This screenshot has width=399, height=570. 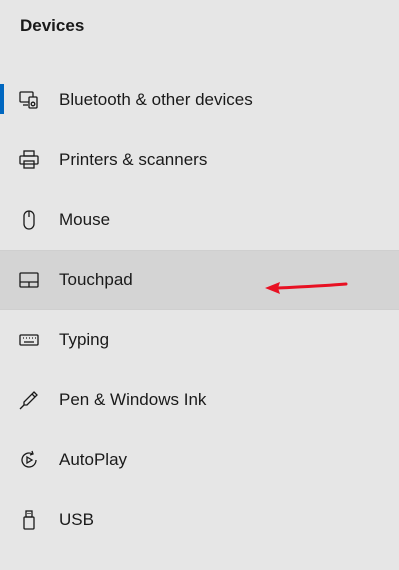 What do you see at coordinates (52, 25) in the screenshot?
I see `section-title: Devices` at bounding box center [52, 25].